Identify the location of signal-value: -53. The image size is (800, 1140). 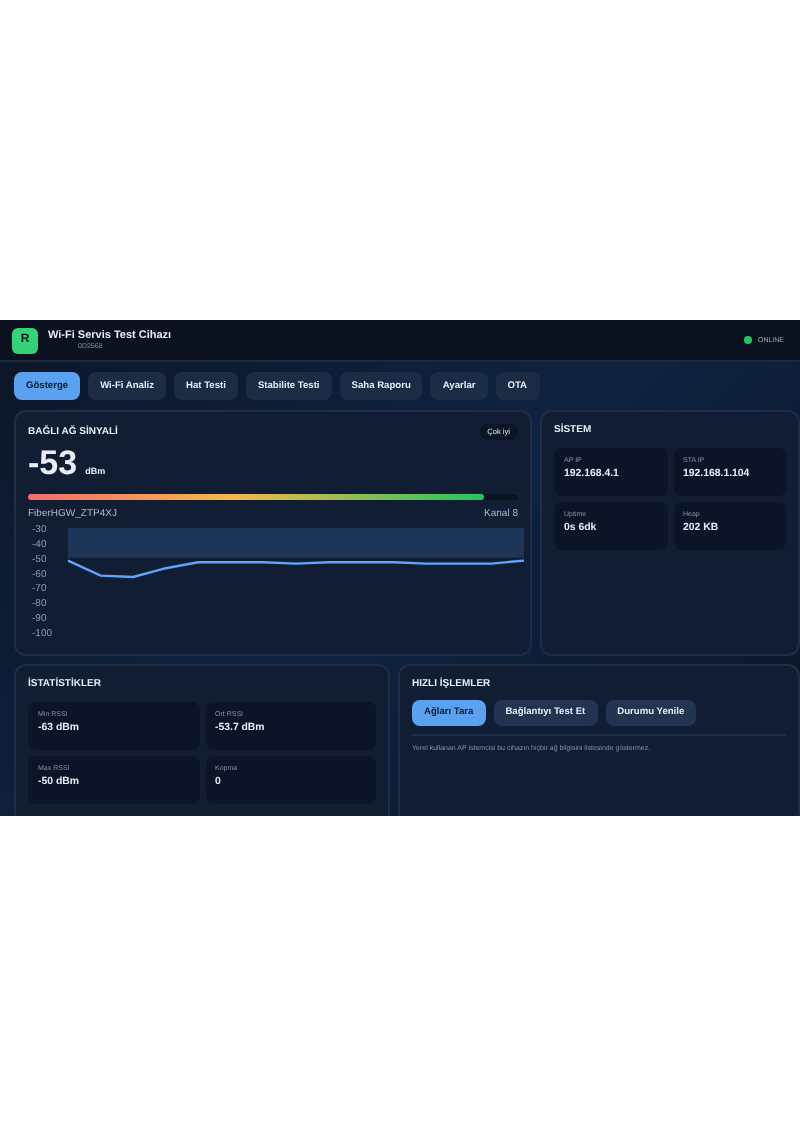
(53, 464).